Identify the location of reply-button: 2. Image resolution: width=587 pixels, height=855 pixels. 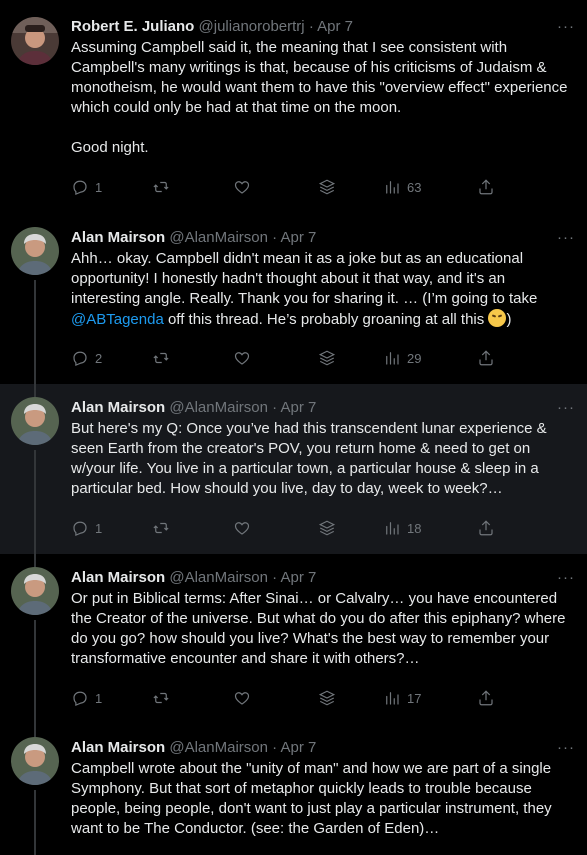
(86, 358).